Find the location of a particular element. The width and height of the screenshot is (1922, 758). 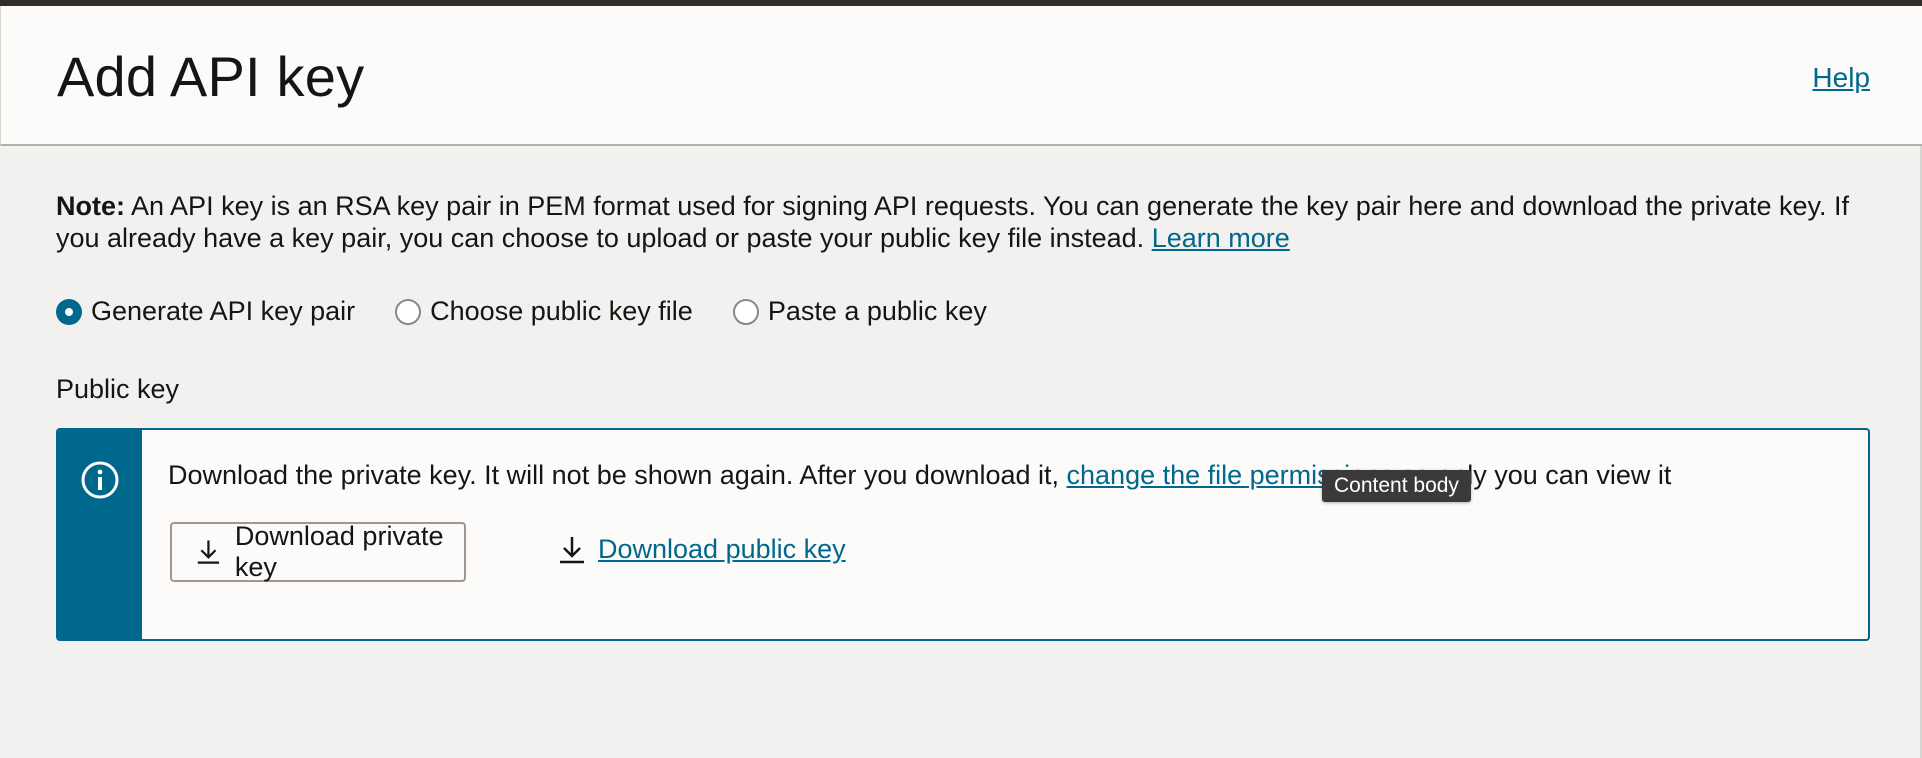

download-private-key-button: Download private key is located at coordinates (318, 552).